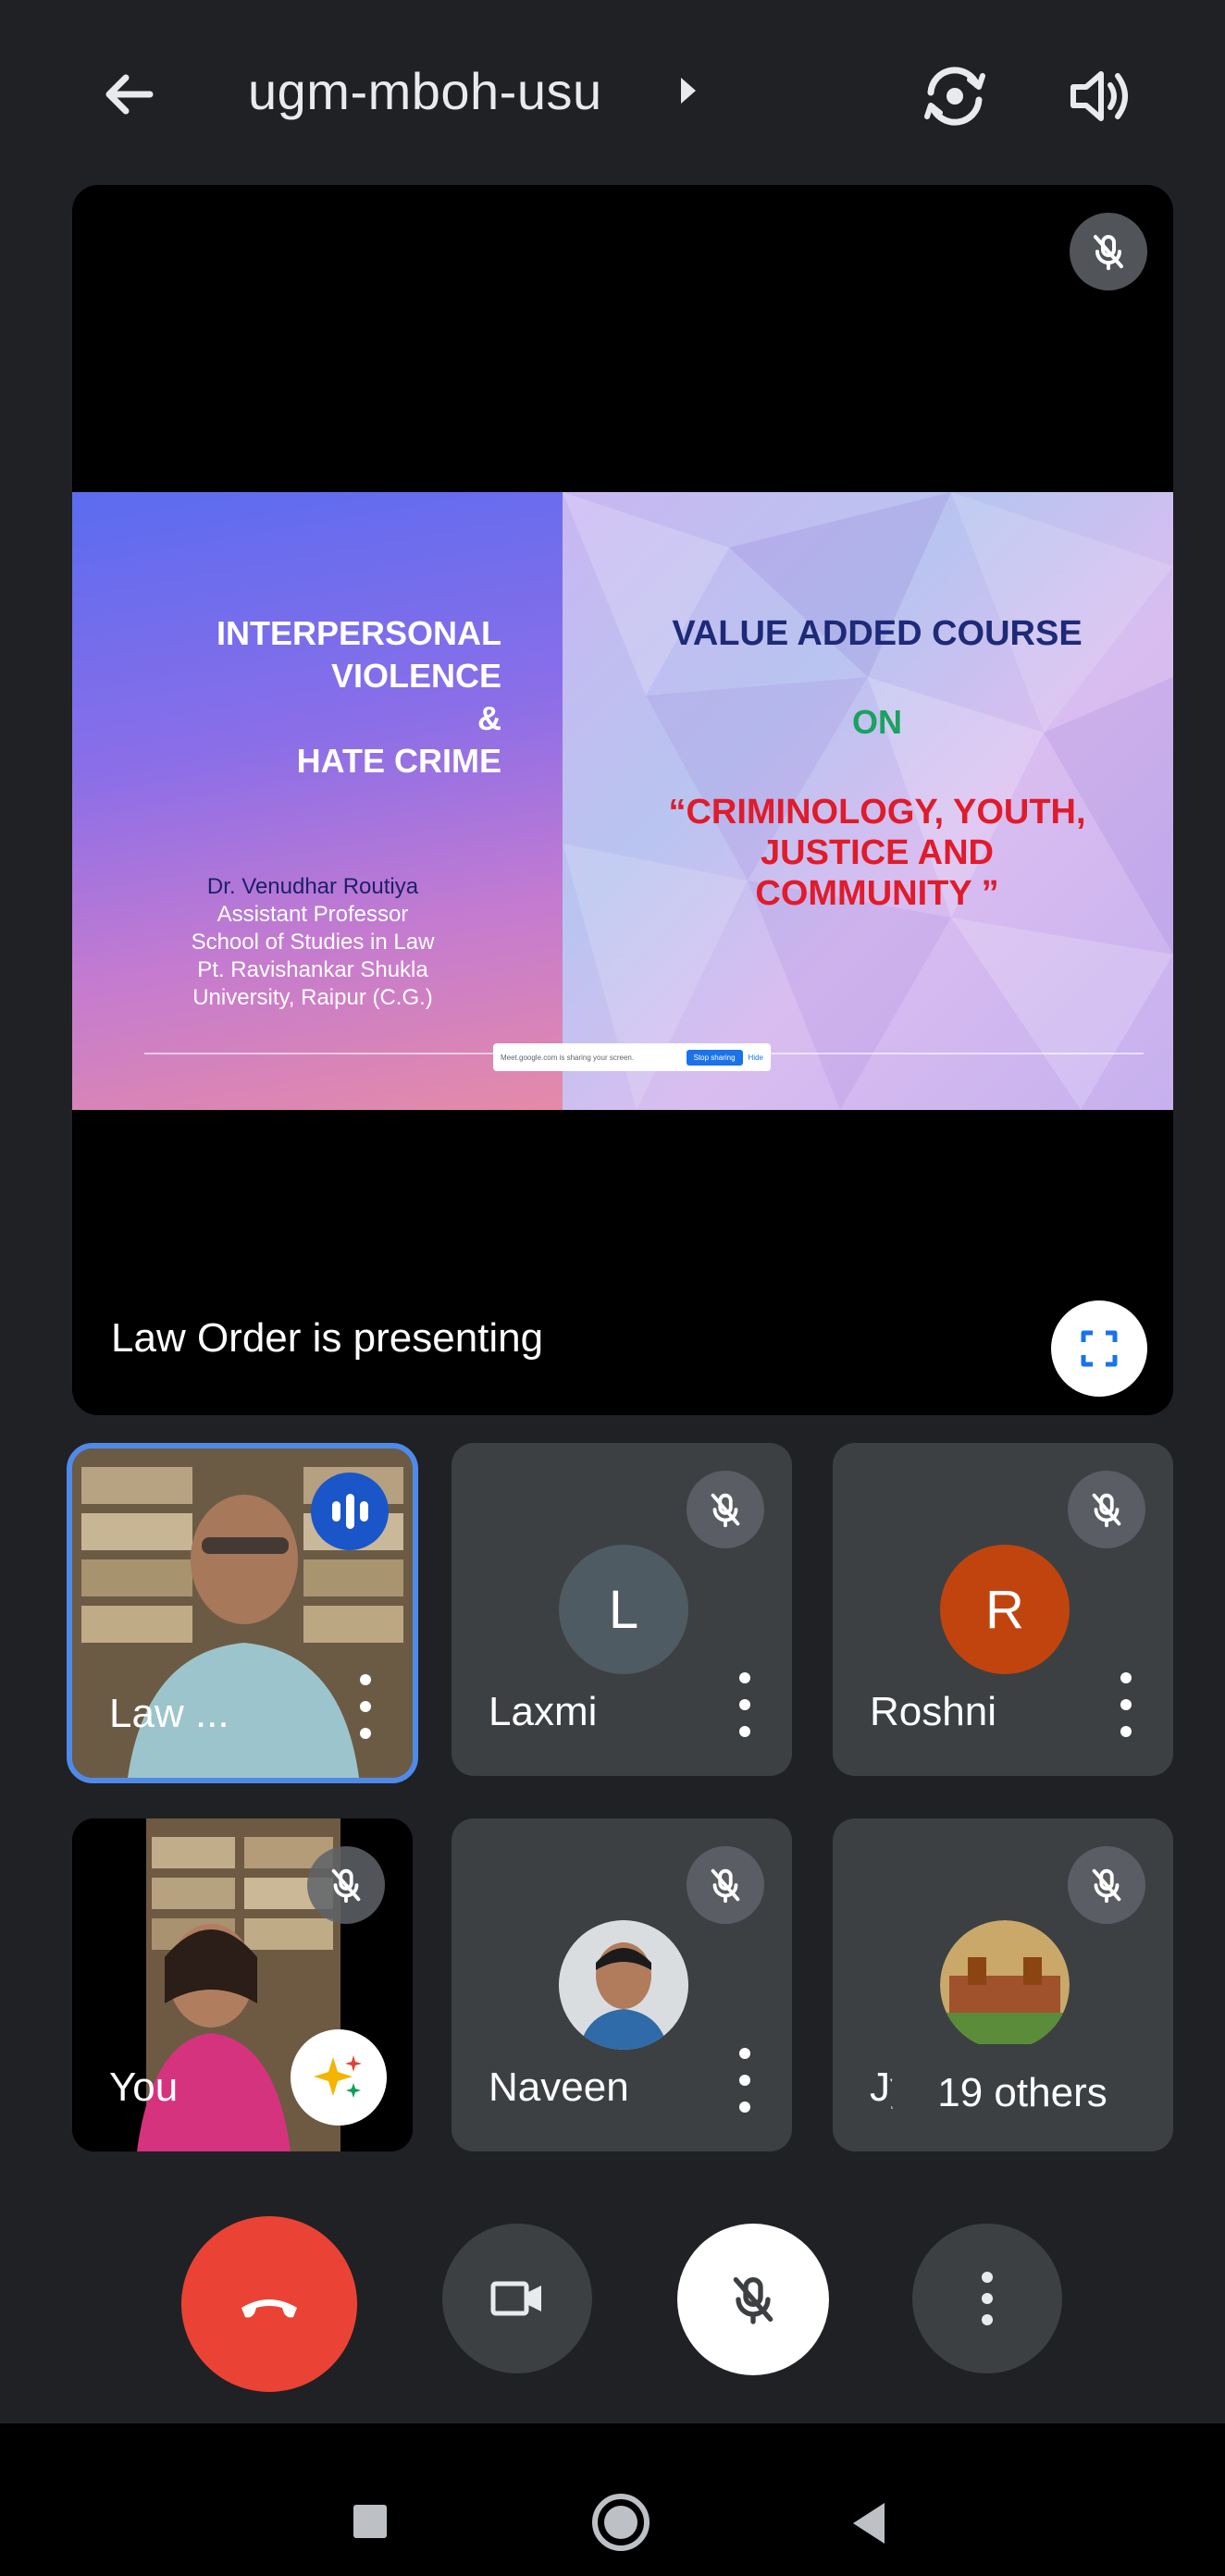  I want to click on stop-sharing-button: Stop sharing, so click(714, 1057).